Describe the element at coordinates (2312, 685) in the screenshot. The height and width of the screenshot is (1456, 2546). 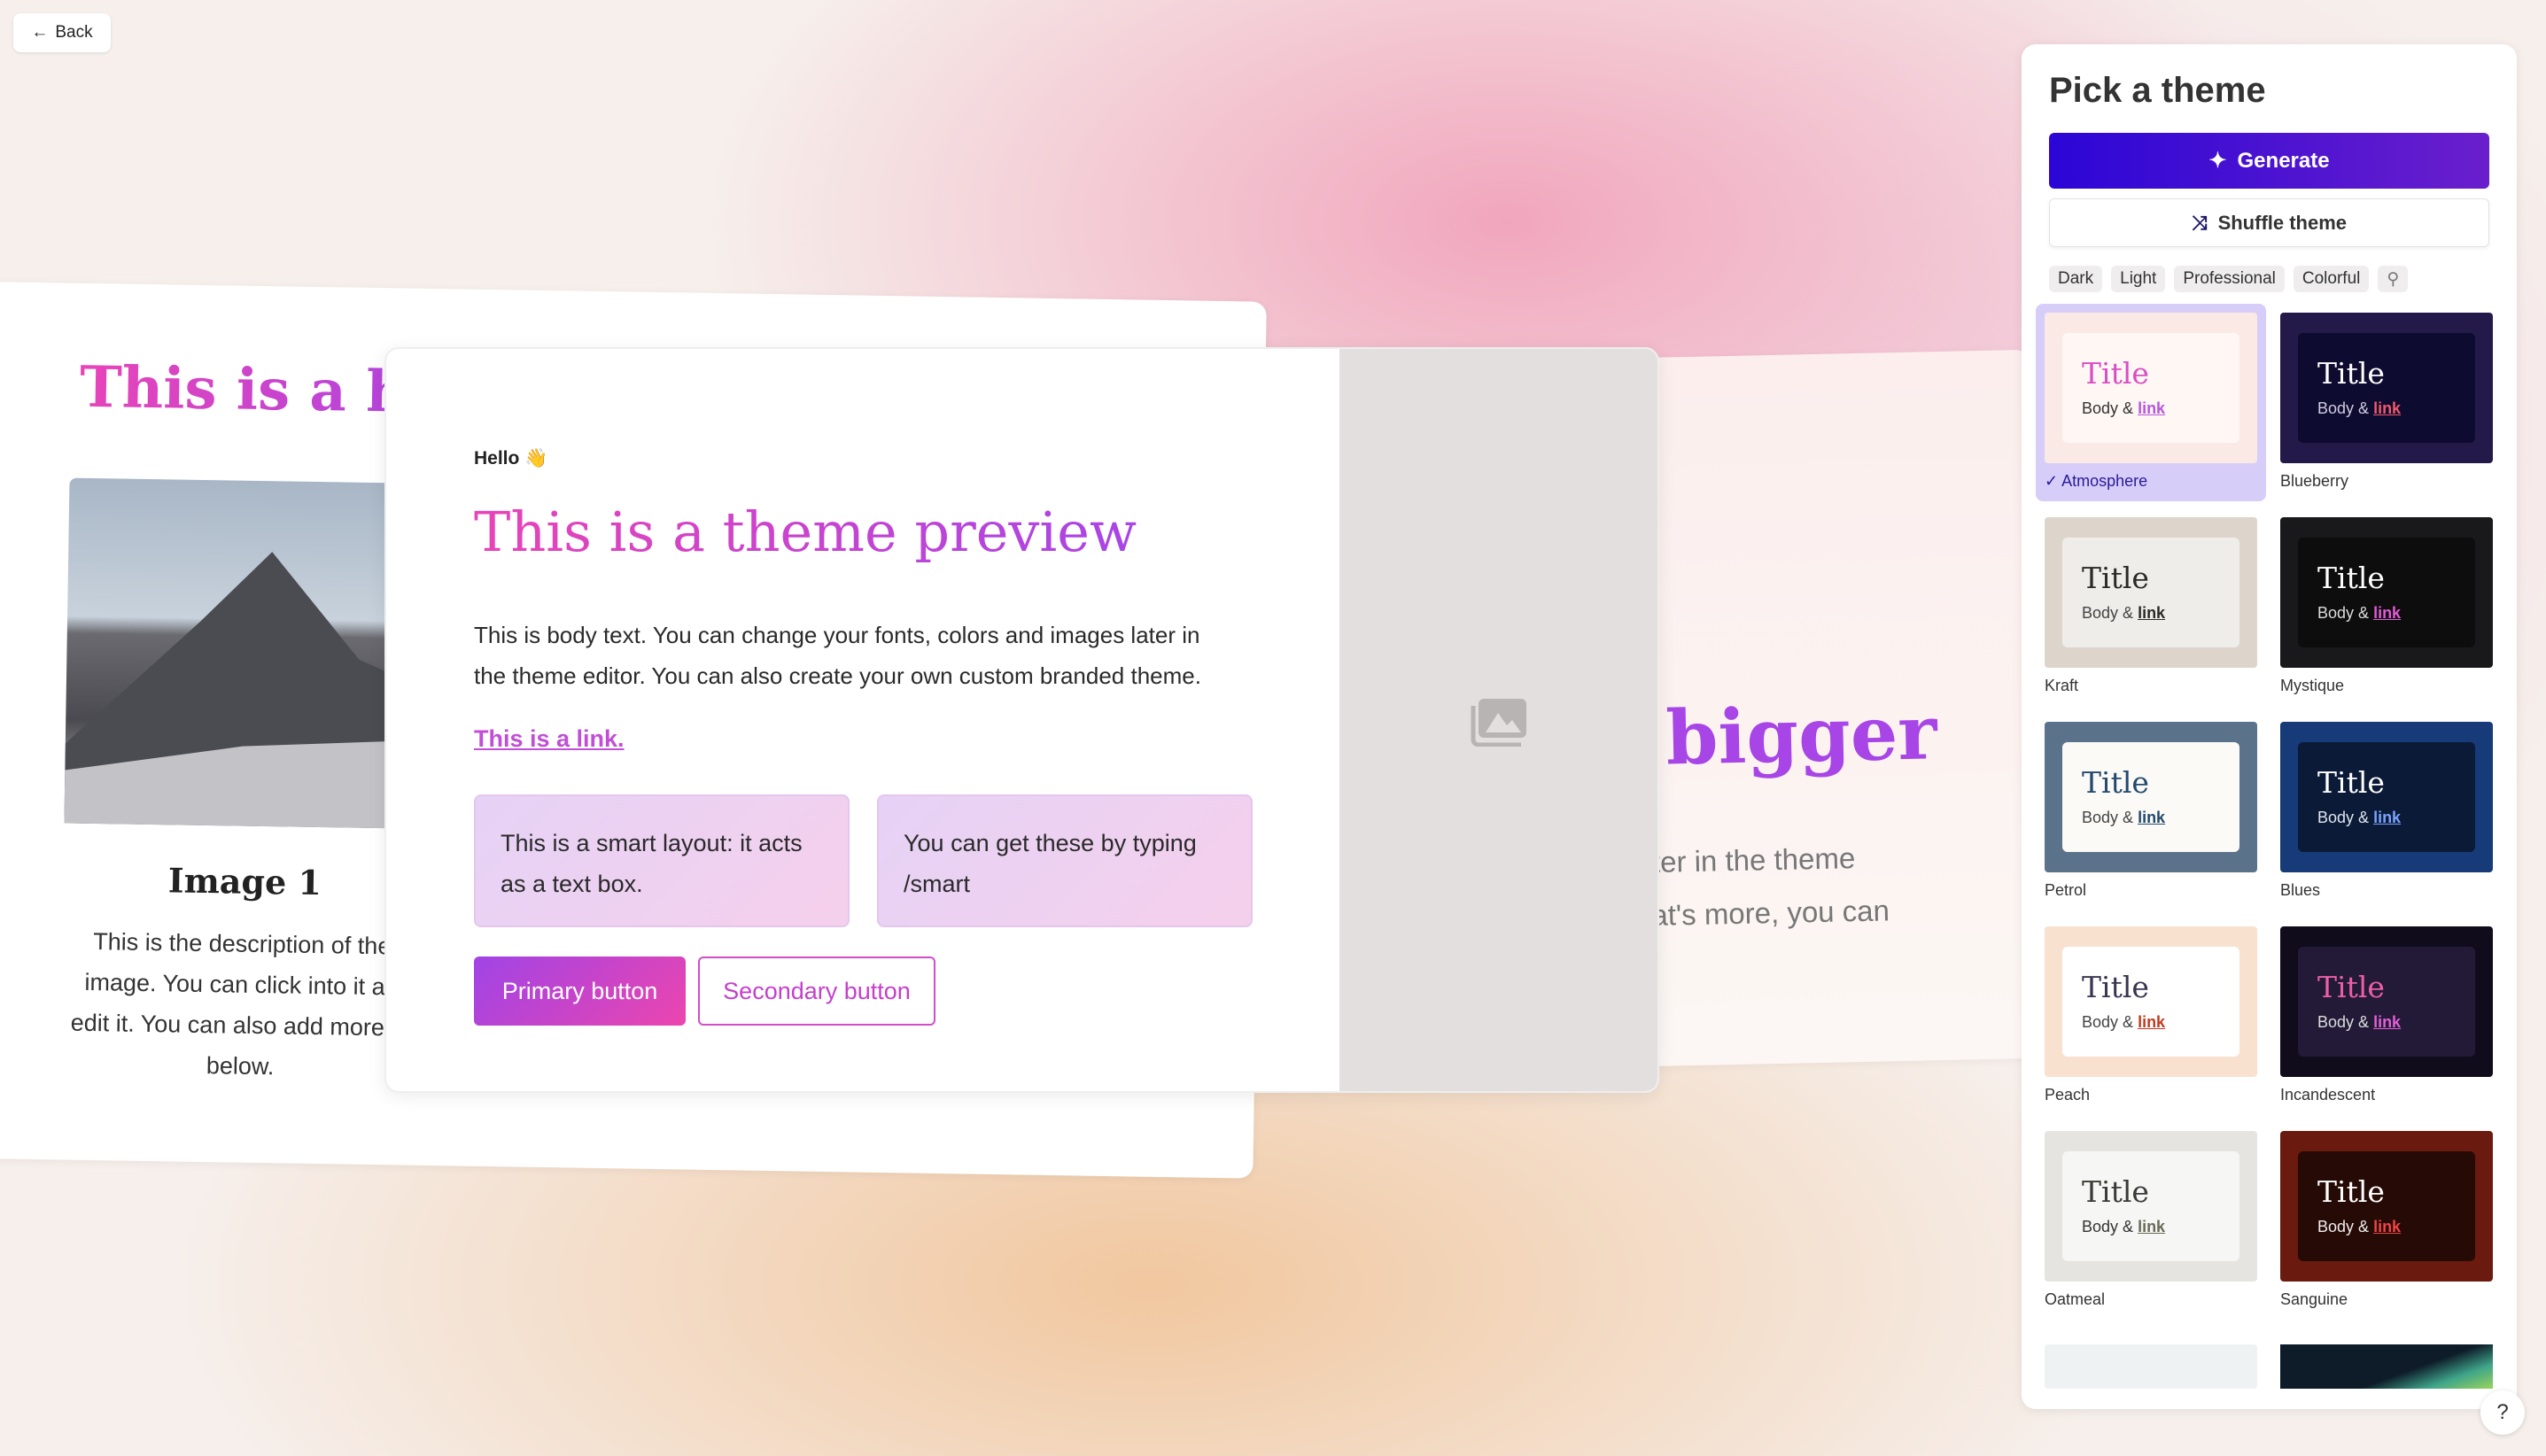
I see `theme-name: Mystique` at that location.